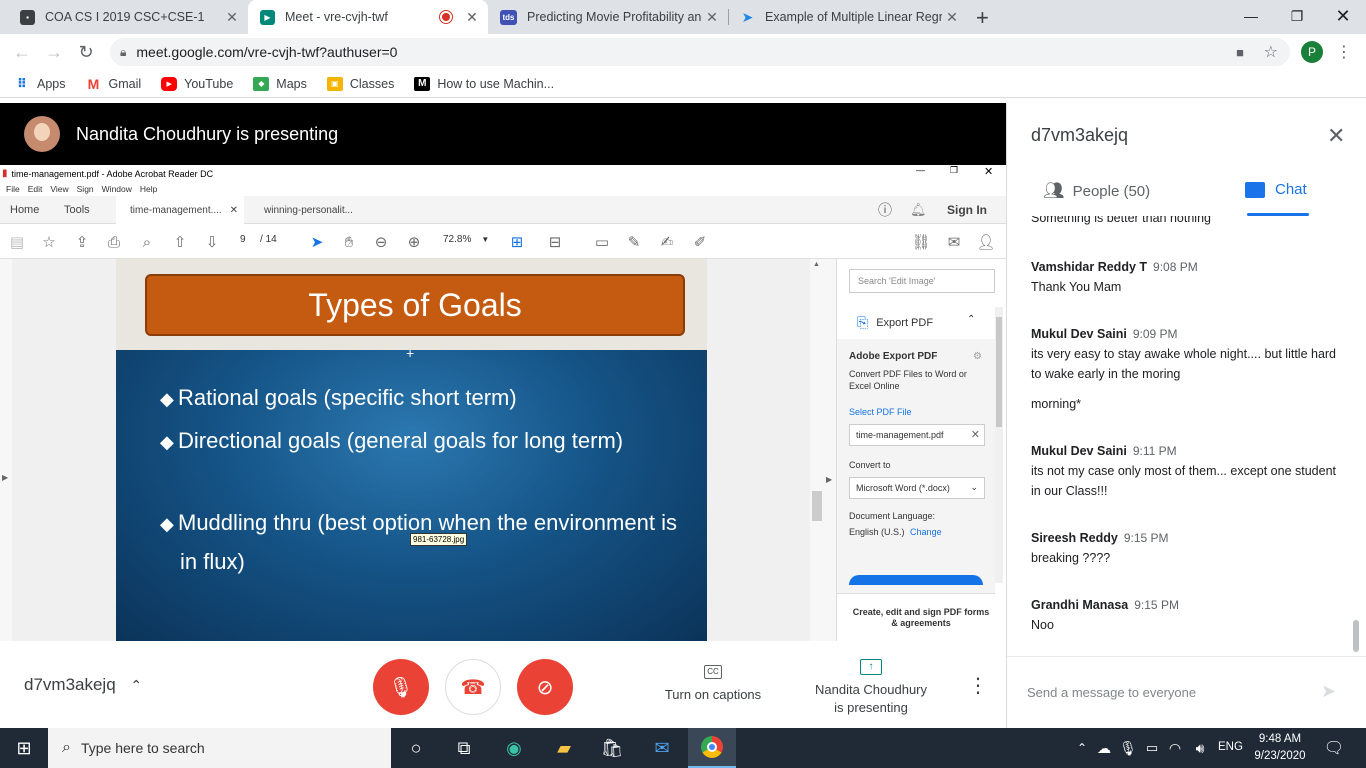 The height and width of the screenshot is (768, 1366). What do you see at coordinates (1082, 748) in the screenshot?
I see `show-hidden-icons-icon: ⌃` at bounding box center [1082, 748].